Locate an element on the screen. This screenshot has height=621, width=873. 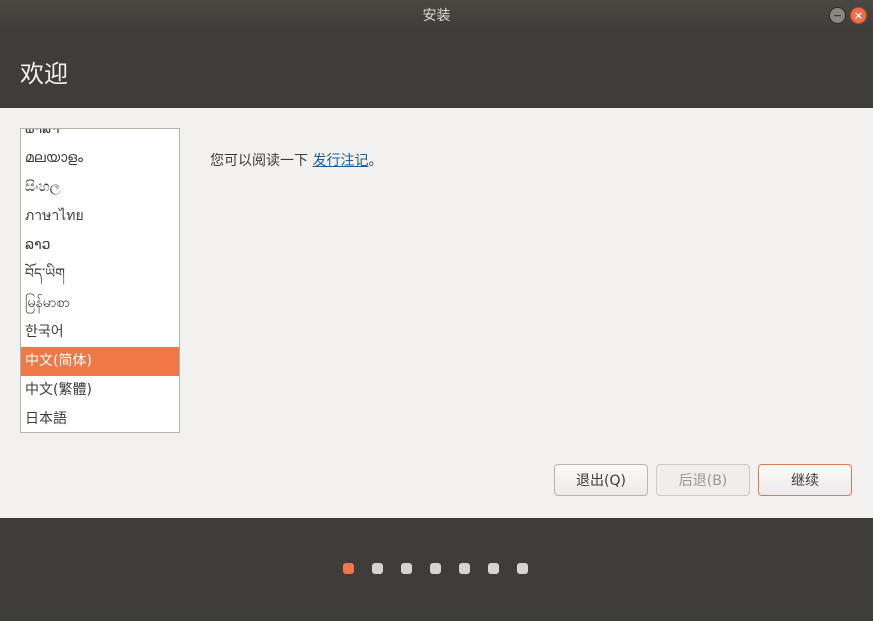
language-list-item: မြန်မာစာ is located at coordinates (100, 303).